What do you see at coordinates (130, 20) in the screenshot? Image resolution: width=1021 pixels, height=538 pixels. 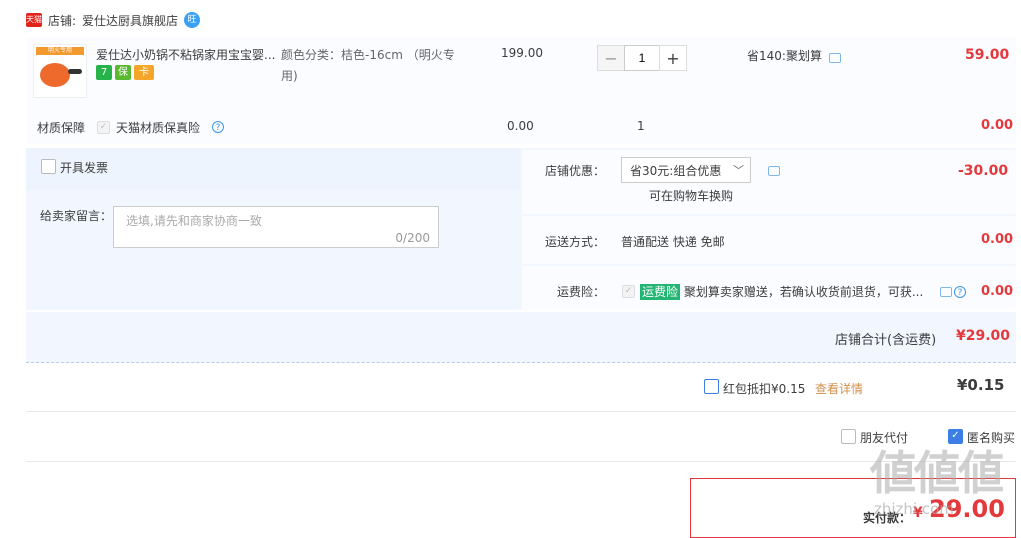 I see `shop-name-link: 爱仕达厨具旗舰店` at bounding box center [130, 20].